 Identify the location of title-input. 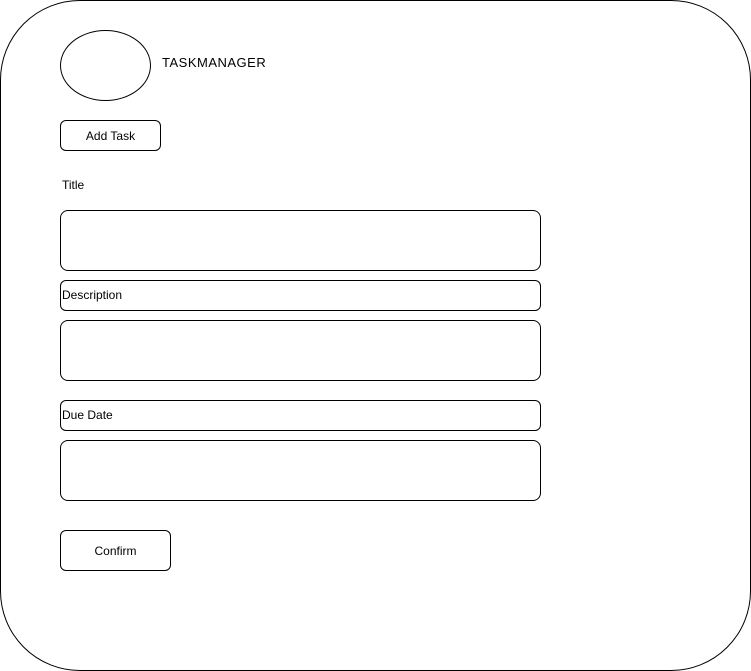
(300, 240).